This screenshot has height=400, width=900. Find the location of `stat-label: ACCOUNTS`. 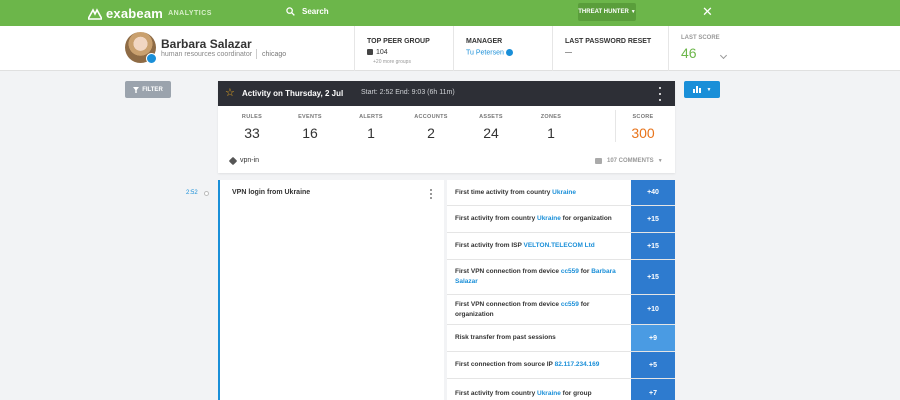

stat-label: ACCOUNTS is located at coordinates (431, 117).